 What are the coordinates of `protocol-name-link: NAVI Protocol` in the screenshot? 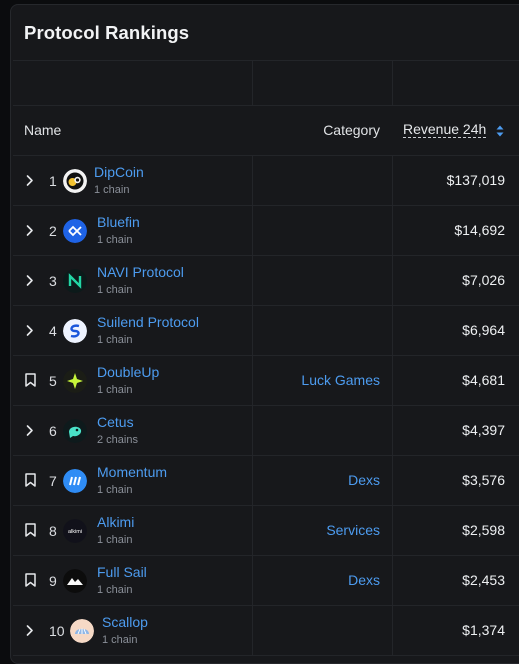 It's located at (140, 272).